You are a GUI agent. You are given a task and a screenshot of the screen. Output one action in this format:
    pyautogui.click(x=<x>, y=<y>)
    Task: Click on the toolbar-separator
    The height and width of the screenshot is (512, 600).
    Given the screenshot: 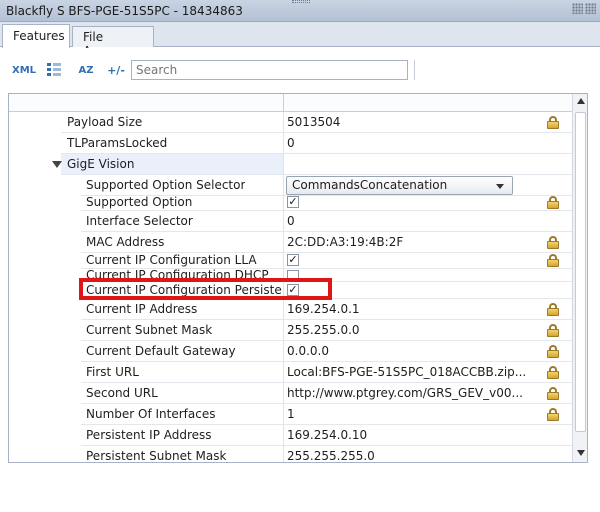 What is the action you would take?
    pyautogui.click(x=414, y=70)
    